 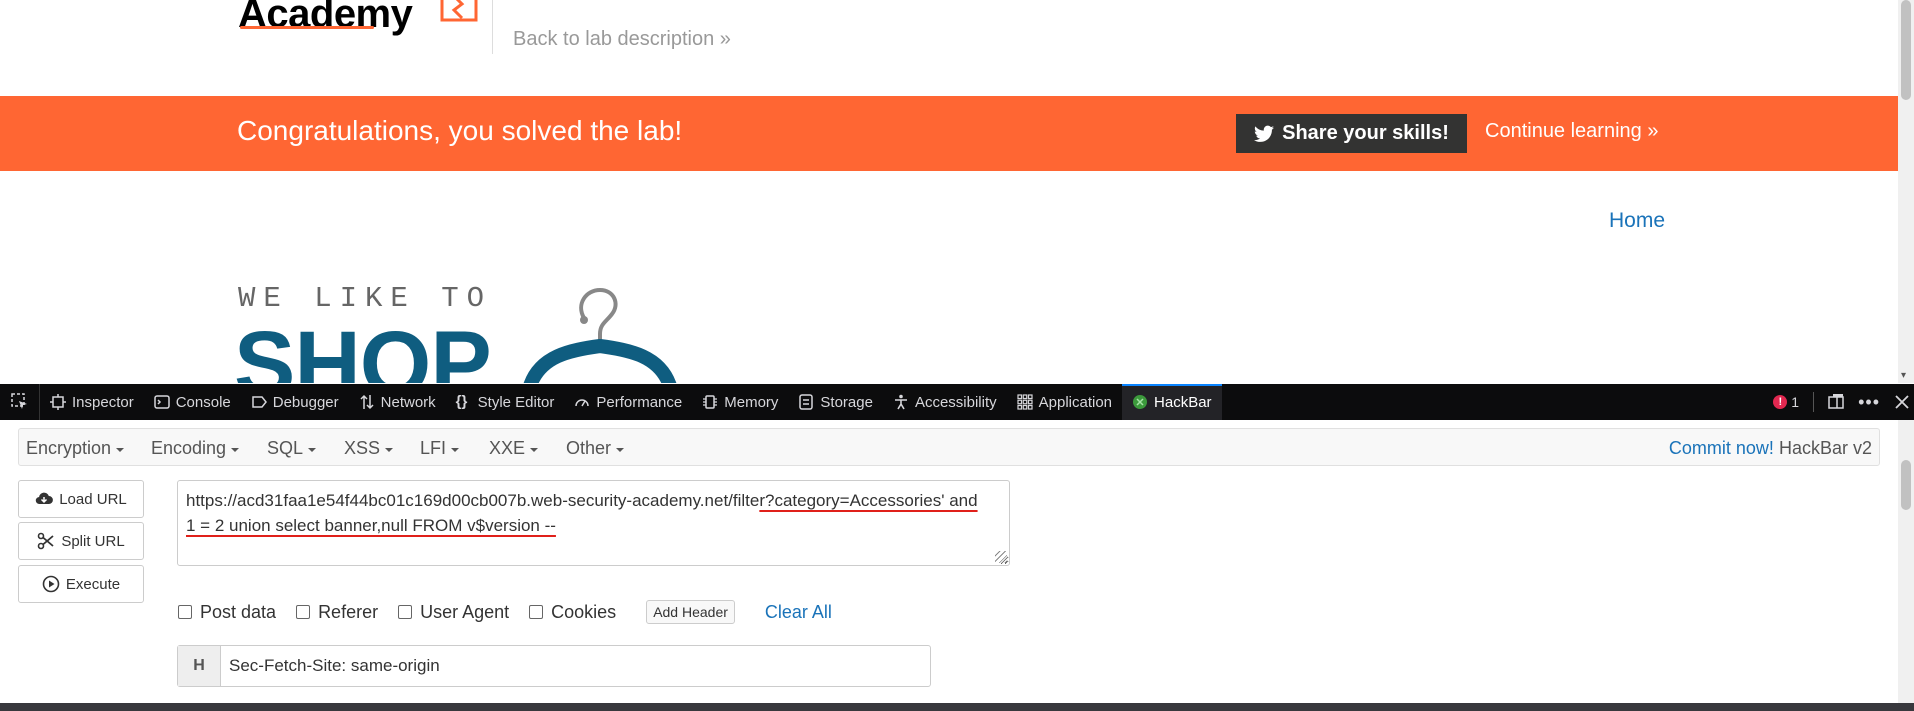 What do you see at coordinates (516, 402) in the screenshot?
I see `tab-label: Style Editor` at bounding box center [516, 402].